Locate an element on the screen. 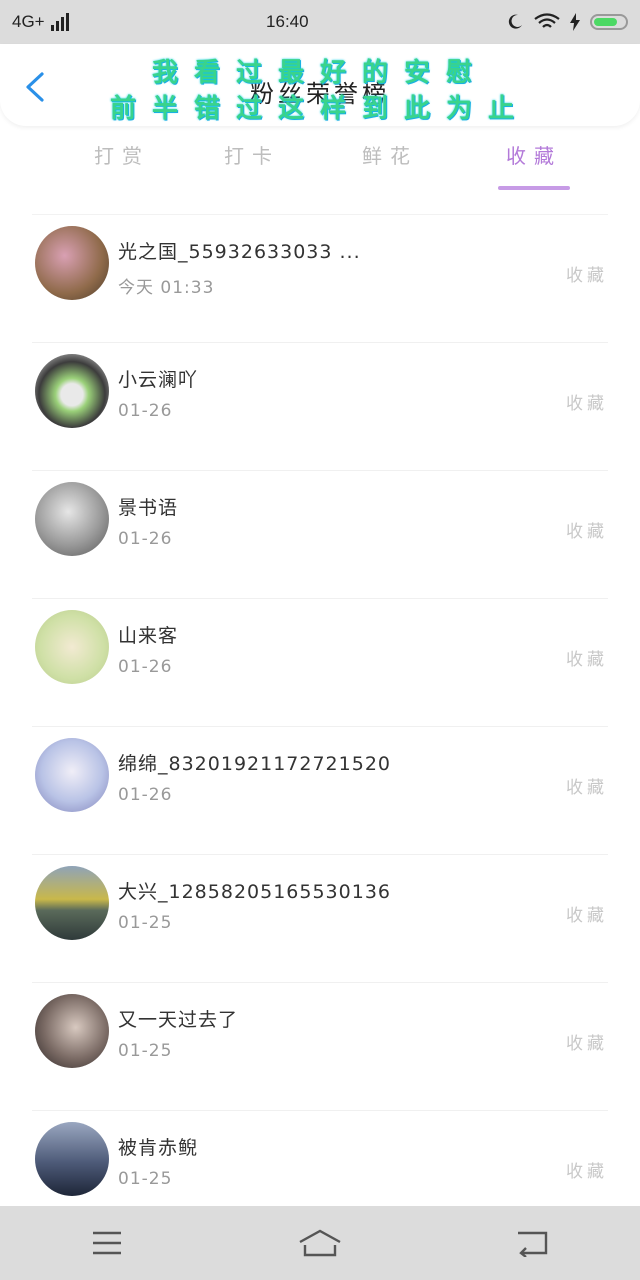 The height and width of the screenshot is (1280, 640). signal-icon is located at coordinates (59, 22).